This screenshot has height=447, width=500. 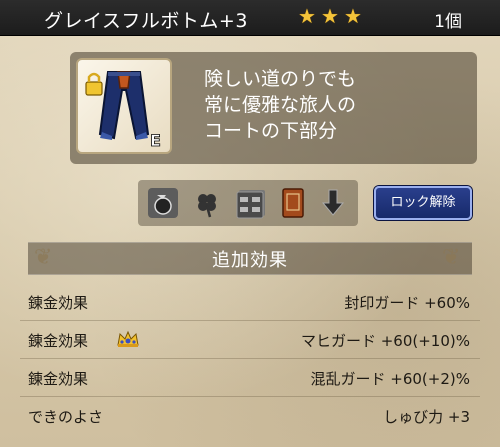 I want to click on quality-stars: ★ ★ ★, so click(x=331, y=16).